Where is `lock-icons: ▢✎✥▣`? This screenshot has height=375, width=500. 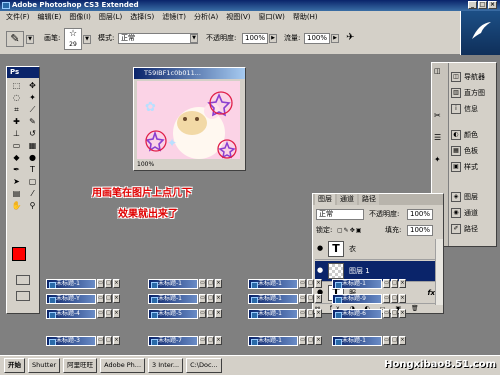
lock-icons: ▢✎✥▣ is located at coordinates (353, 231).